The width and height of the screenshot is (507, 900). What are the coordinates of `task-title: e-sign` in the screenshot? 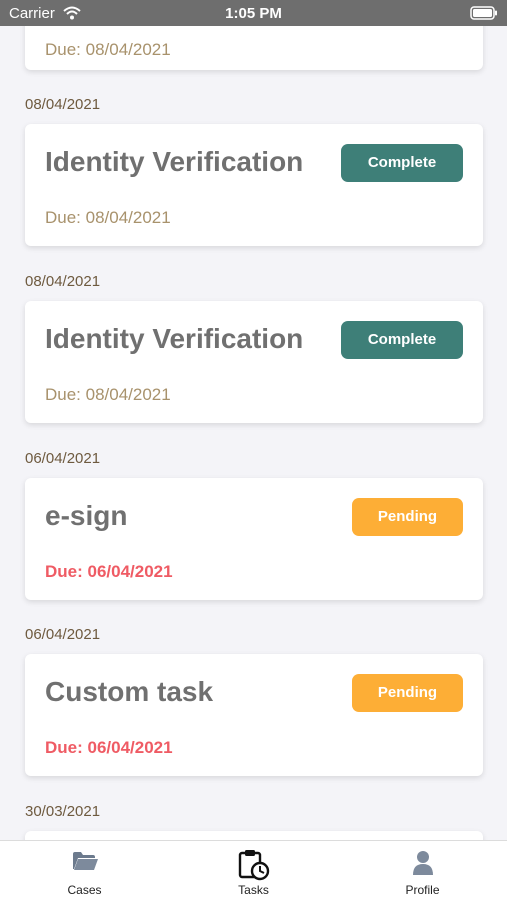 It's located at (86, 515).